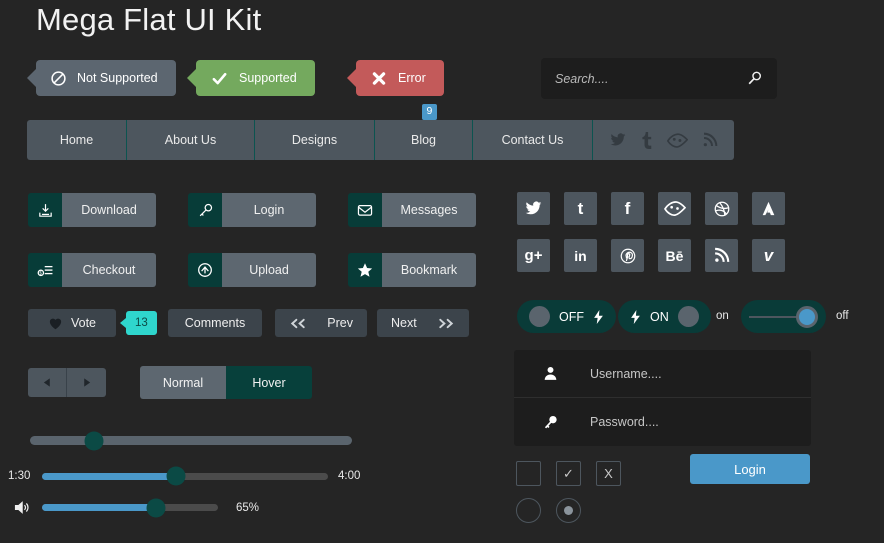 The image size is (884, 543). I want to click on linkedin-icon: in, so click(580, 255).